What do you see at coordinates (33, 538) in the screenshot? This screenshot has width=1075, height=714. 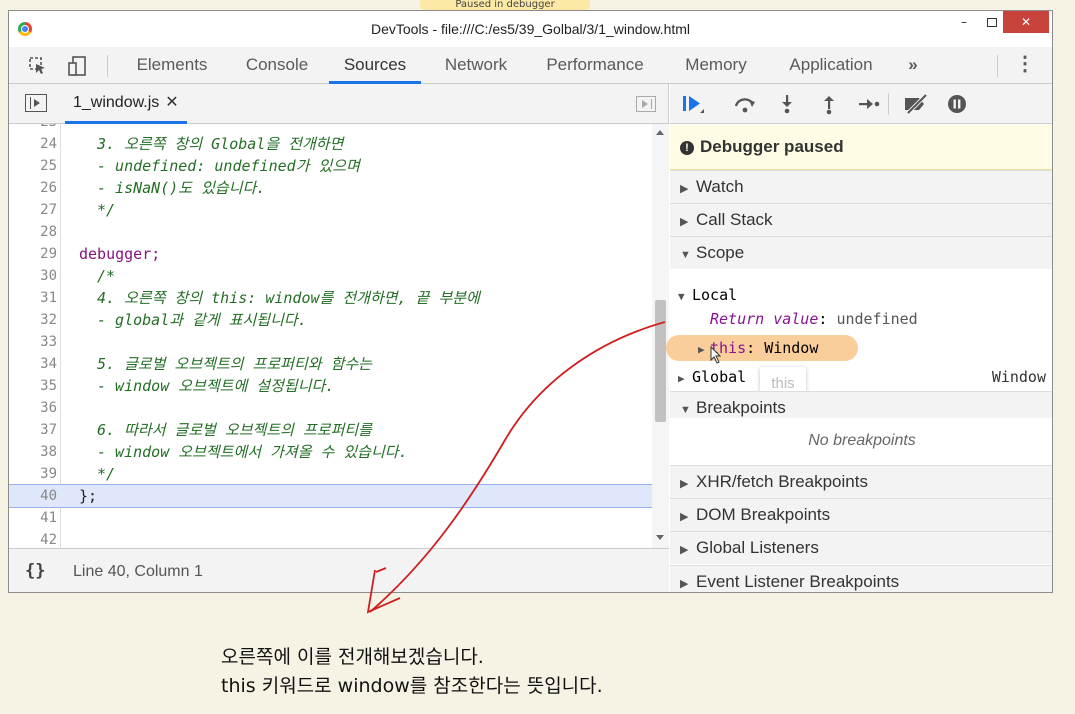 I see `line-number: 42` at bounding box center [33, 538].